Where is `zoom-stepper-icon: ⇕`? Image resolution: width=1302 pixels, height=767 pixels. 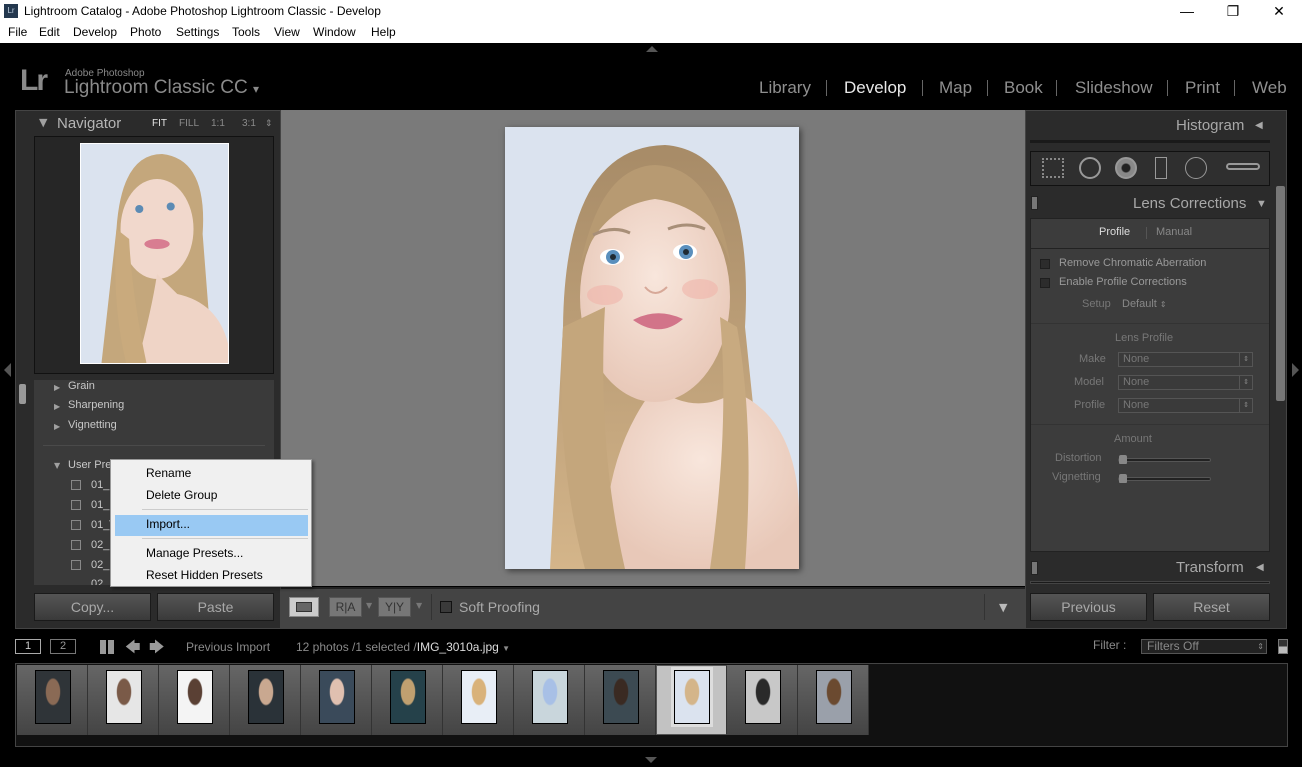
zoom-stepper-icon: ⇕ is located at coordinates (269, 123).